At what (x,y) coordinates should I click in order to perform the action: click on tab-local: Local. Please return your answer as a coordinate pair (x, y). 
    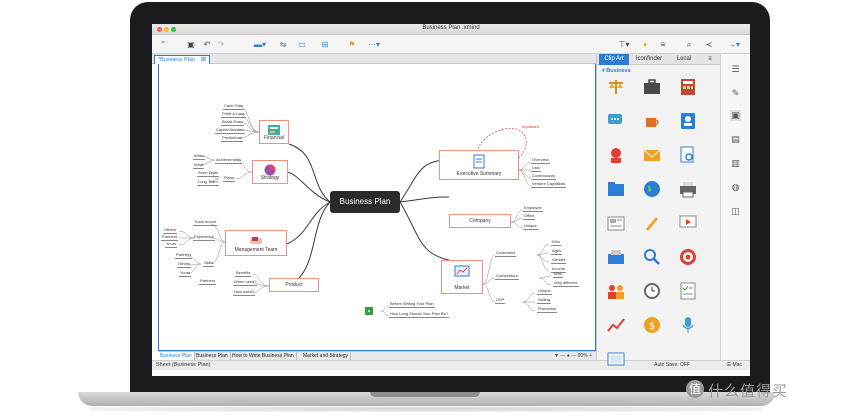
    Looking at the image, I should click on (684, 59).